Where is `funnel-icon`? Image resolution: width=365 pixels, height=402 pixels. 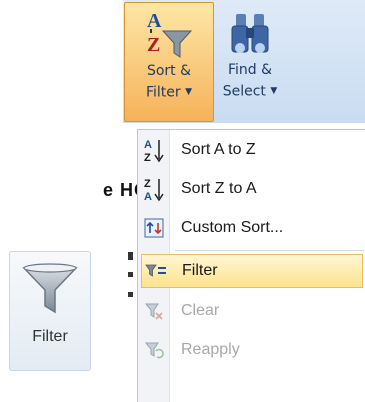
funnel-icon is located at coordinates (50, 288).